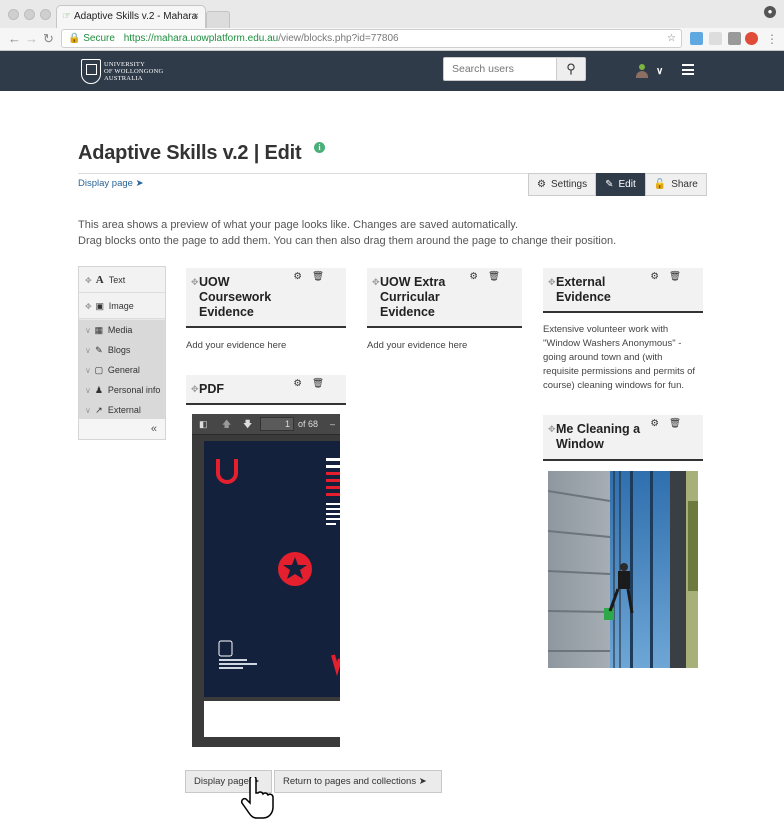  What do you see at coordinates (99, 38) in the screenshot?
I see `secure-label: Secure` at bounding box center [99, 38].